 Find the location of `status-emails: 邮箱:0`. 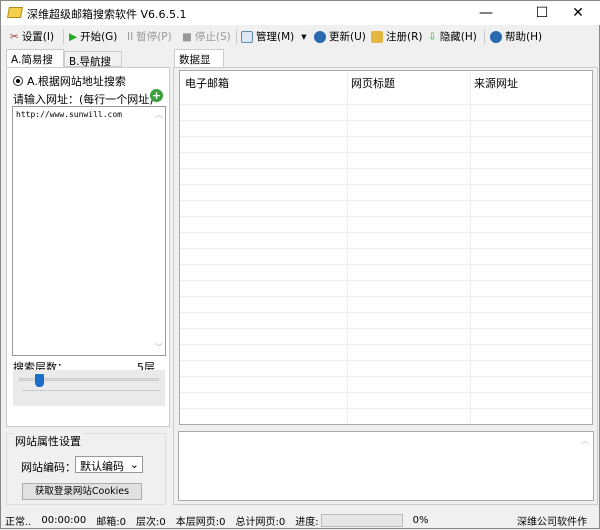

status-emails: 邮箱:0 is located at coordinates (111, 522).